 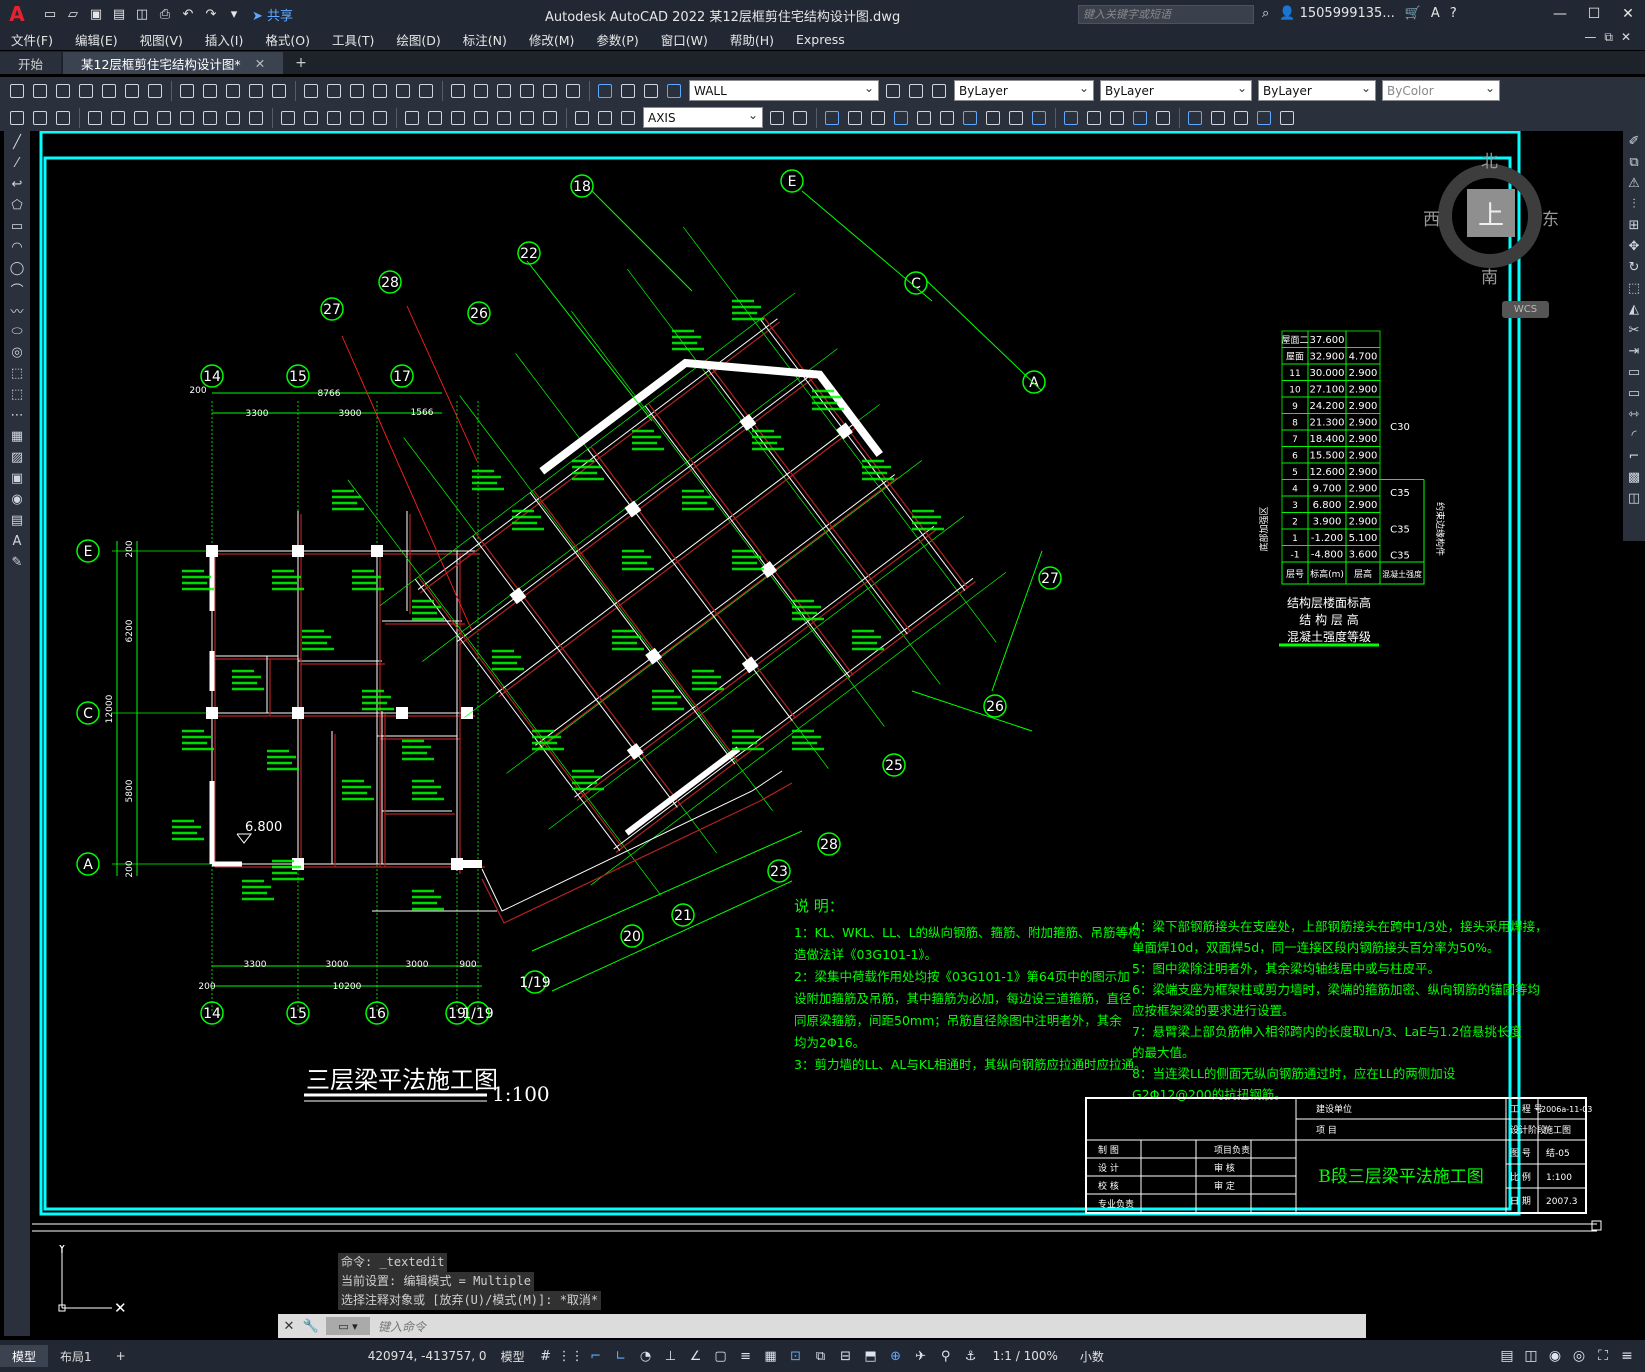 I want to click on hardware-acceleration-icon: ◎, so click(x=1579, y=1356).